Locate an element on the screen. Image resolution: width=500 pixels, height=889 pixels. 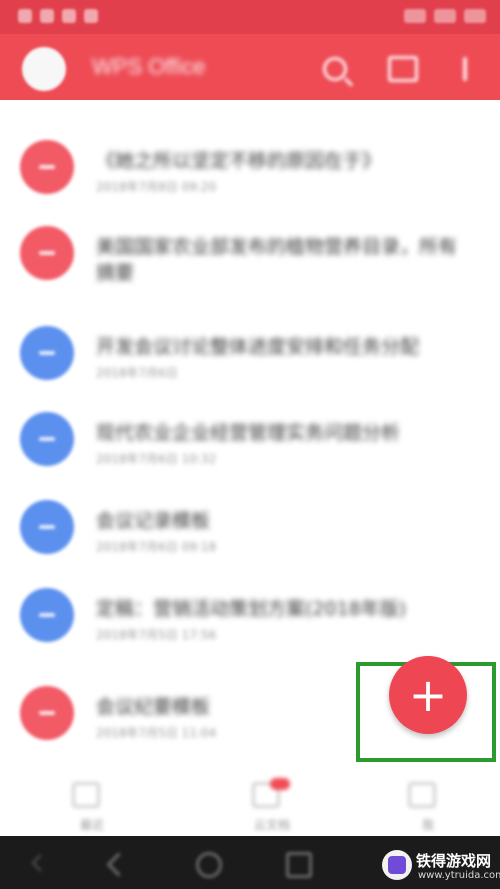
clock-icon is located at coordinates (86, 795).